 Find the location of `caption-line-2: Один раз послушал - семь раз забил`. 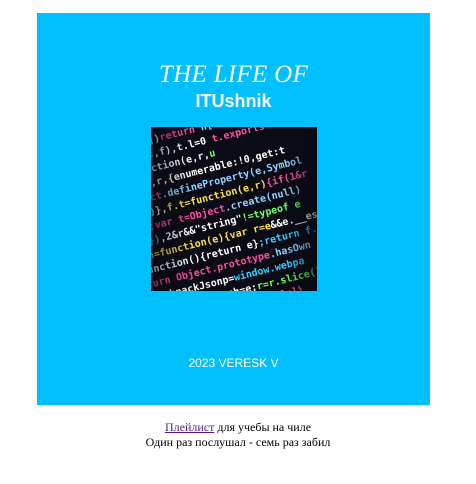

caption-line-2: Один раз послушал - семь раз забил is located at coordinates (238, 442).